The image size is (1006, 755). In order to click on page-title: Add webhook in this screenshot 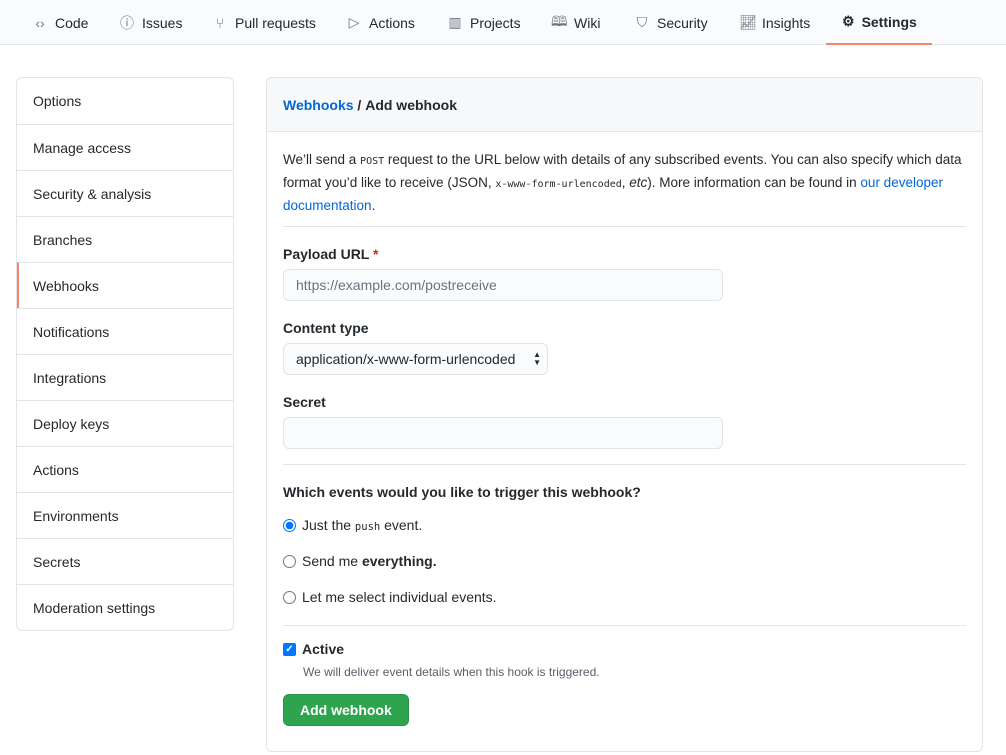, I will do `click(411, 104)`.